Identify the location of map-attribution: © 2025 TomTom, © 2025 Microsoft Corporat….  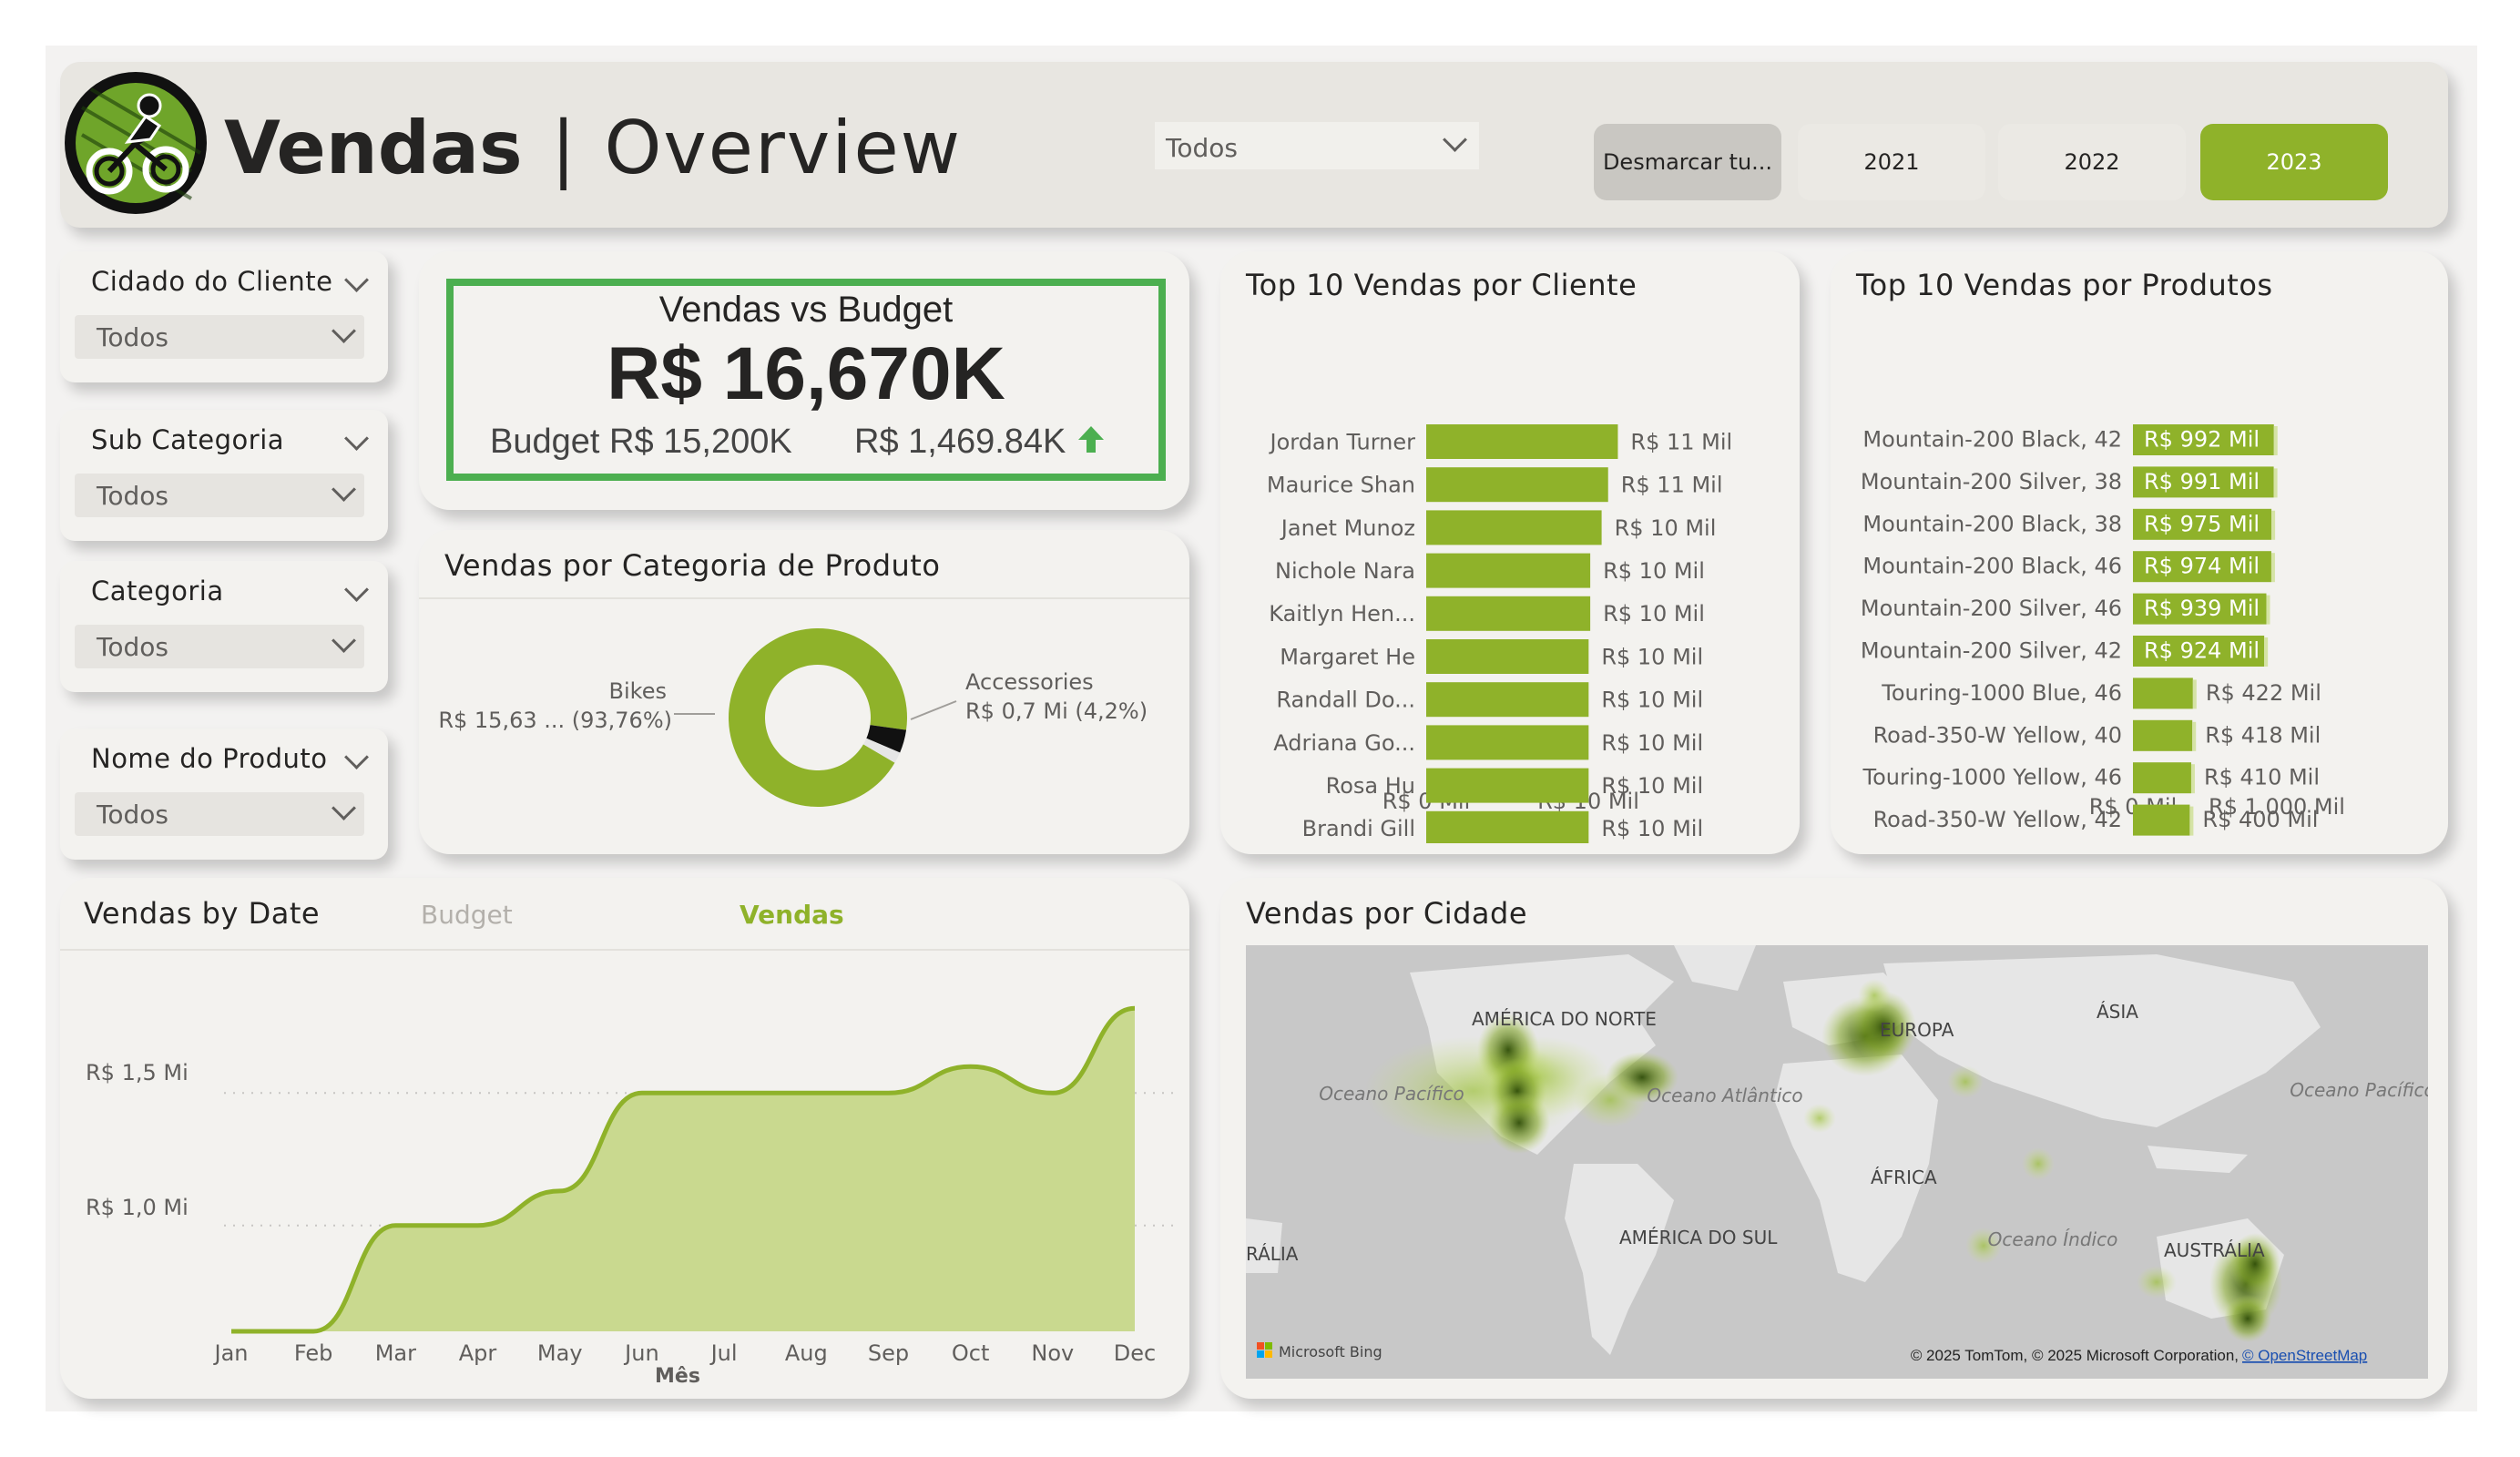
(2075, 1356).